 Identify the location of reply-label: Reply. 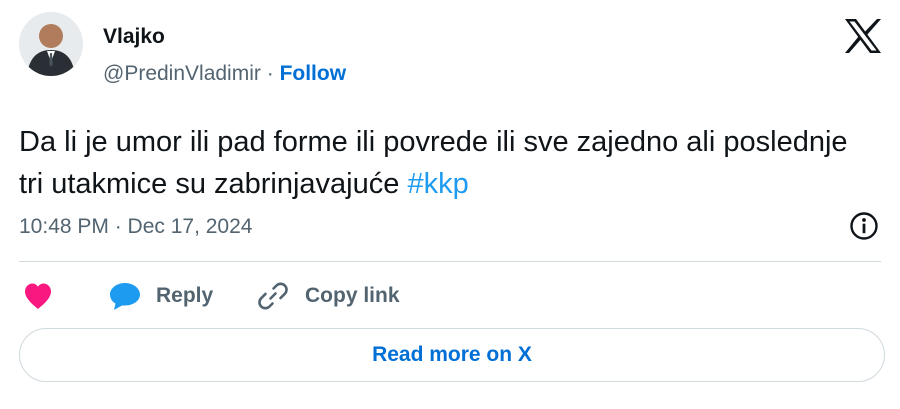
(185, 295).